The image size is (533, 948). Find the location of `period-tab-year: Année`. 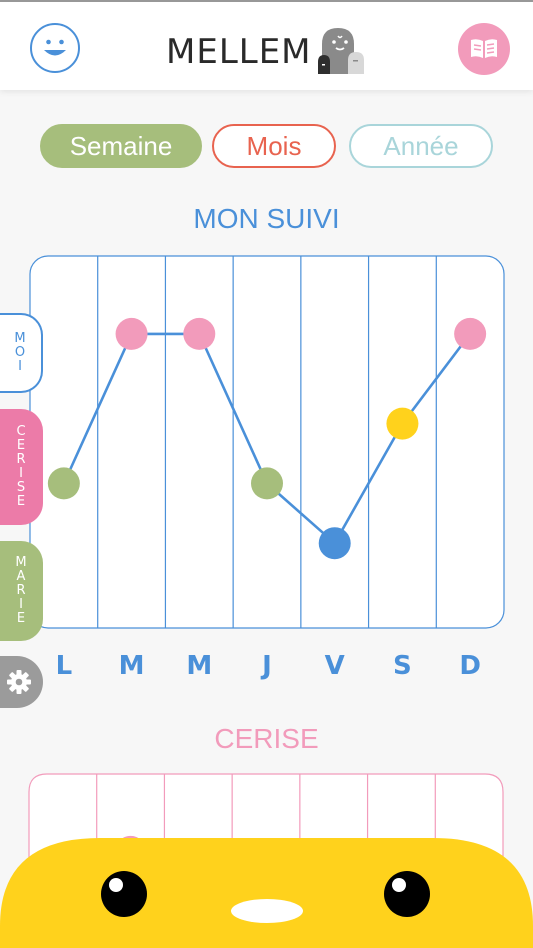

period-tab-year: Année is located at coordinates (421, 146).